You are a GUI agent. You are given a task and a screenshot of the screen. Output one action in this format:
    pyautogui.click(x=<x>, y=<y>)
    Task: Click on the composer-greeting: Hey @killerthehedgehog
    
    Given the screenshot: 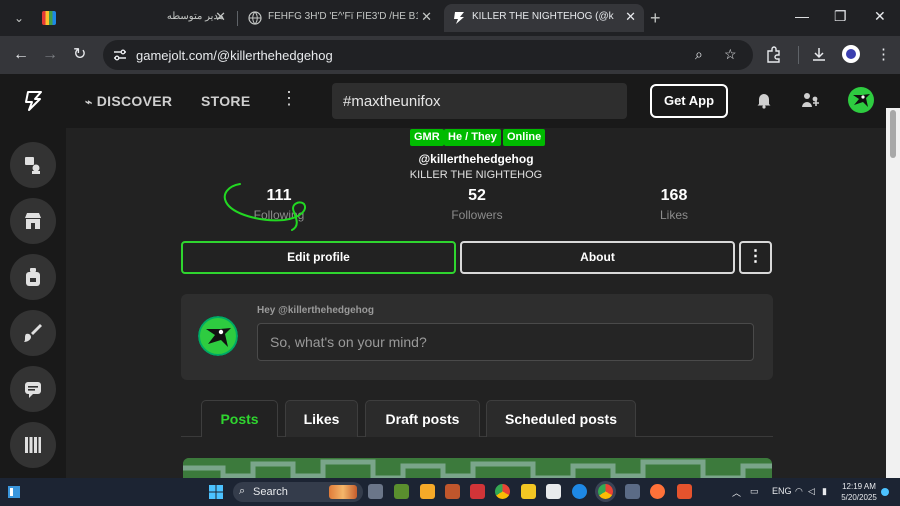 What is the action you would take?
    pyautogui.click(x=315, y=310)
    